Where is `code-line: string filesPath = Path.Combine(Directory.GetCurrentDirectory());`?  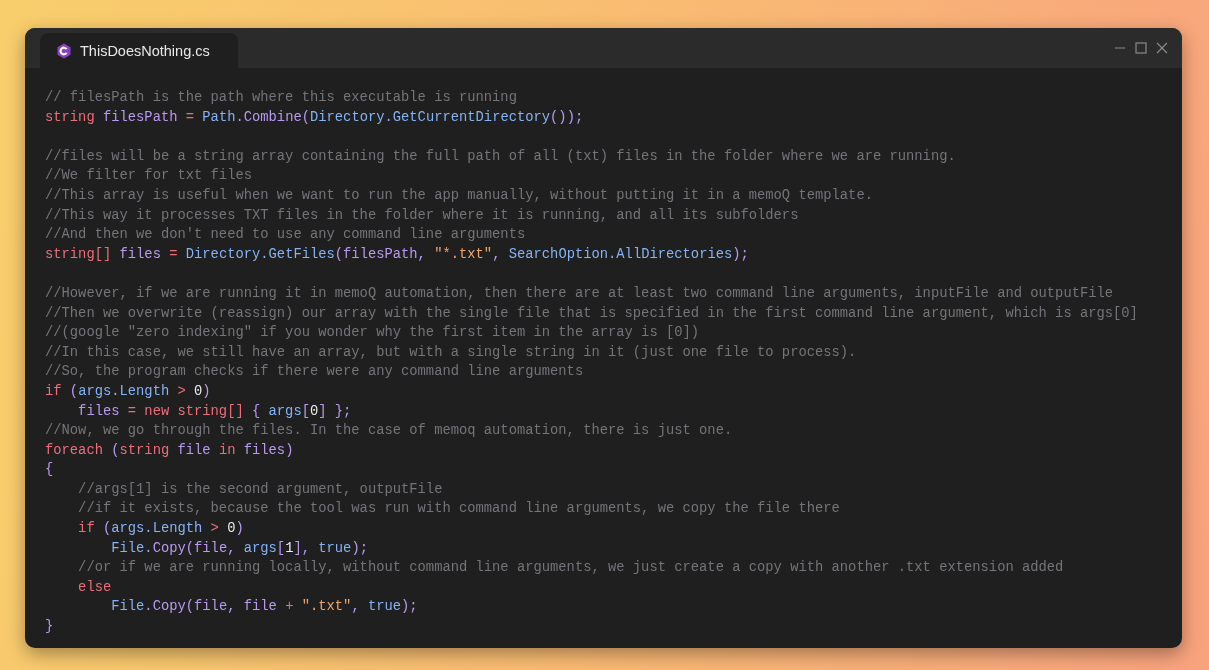 code-line: string filesPath = Path.Combine(Directory.GetCurrentDirectory()); is located at coordinates (314, 117).